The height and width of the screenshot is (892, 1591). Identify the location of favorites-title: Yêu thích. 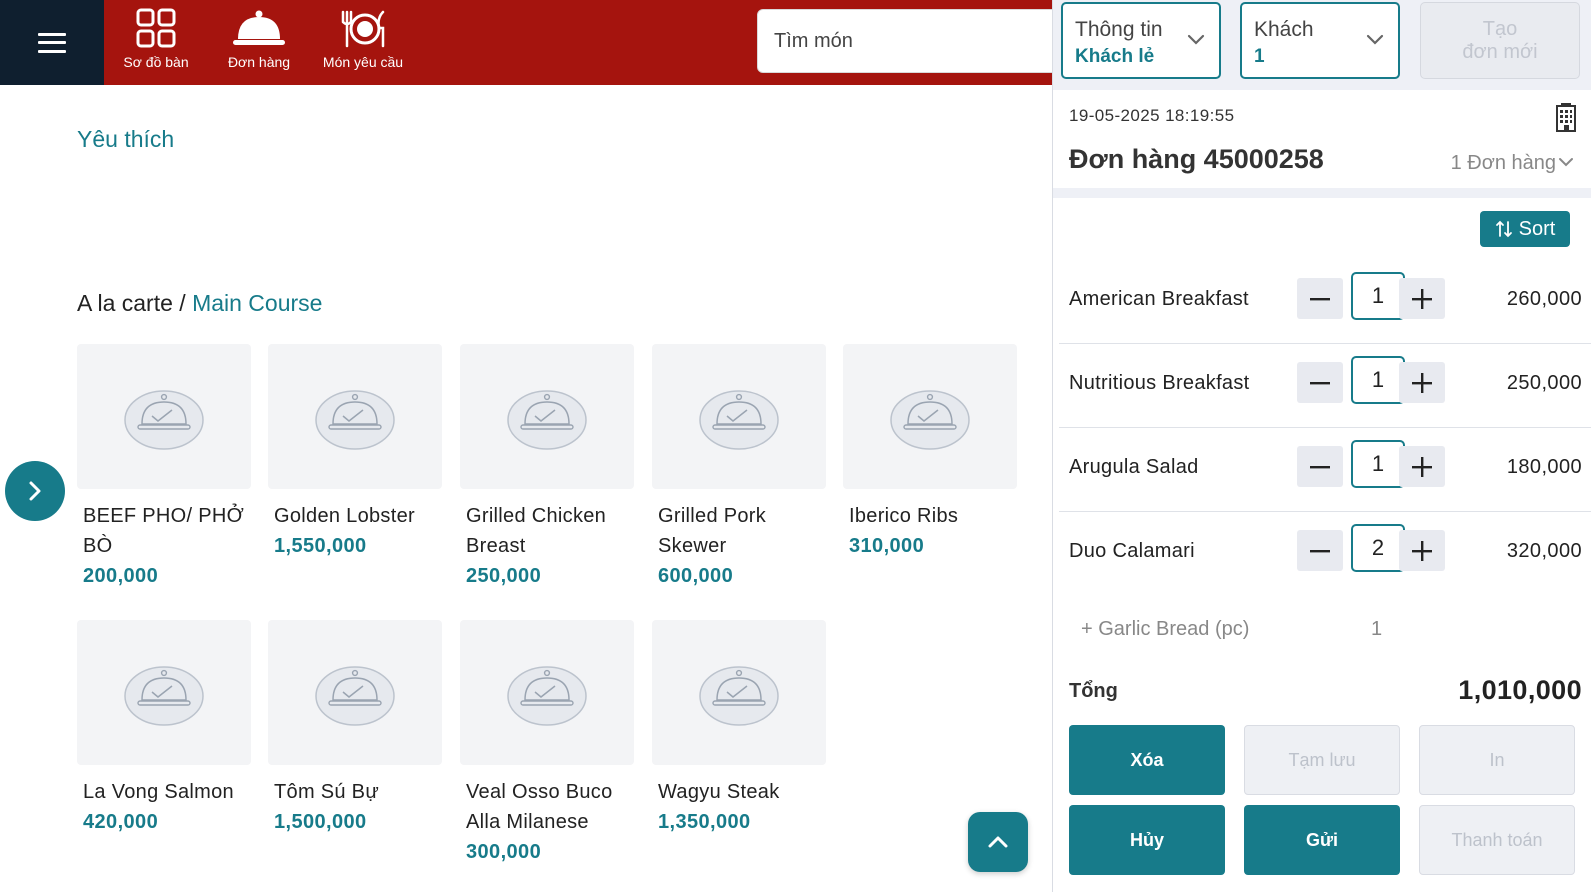
(126, 139).